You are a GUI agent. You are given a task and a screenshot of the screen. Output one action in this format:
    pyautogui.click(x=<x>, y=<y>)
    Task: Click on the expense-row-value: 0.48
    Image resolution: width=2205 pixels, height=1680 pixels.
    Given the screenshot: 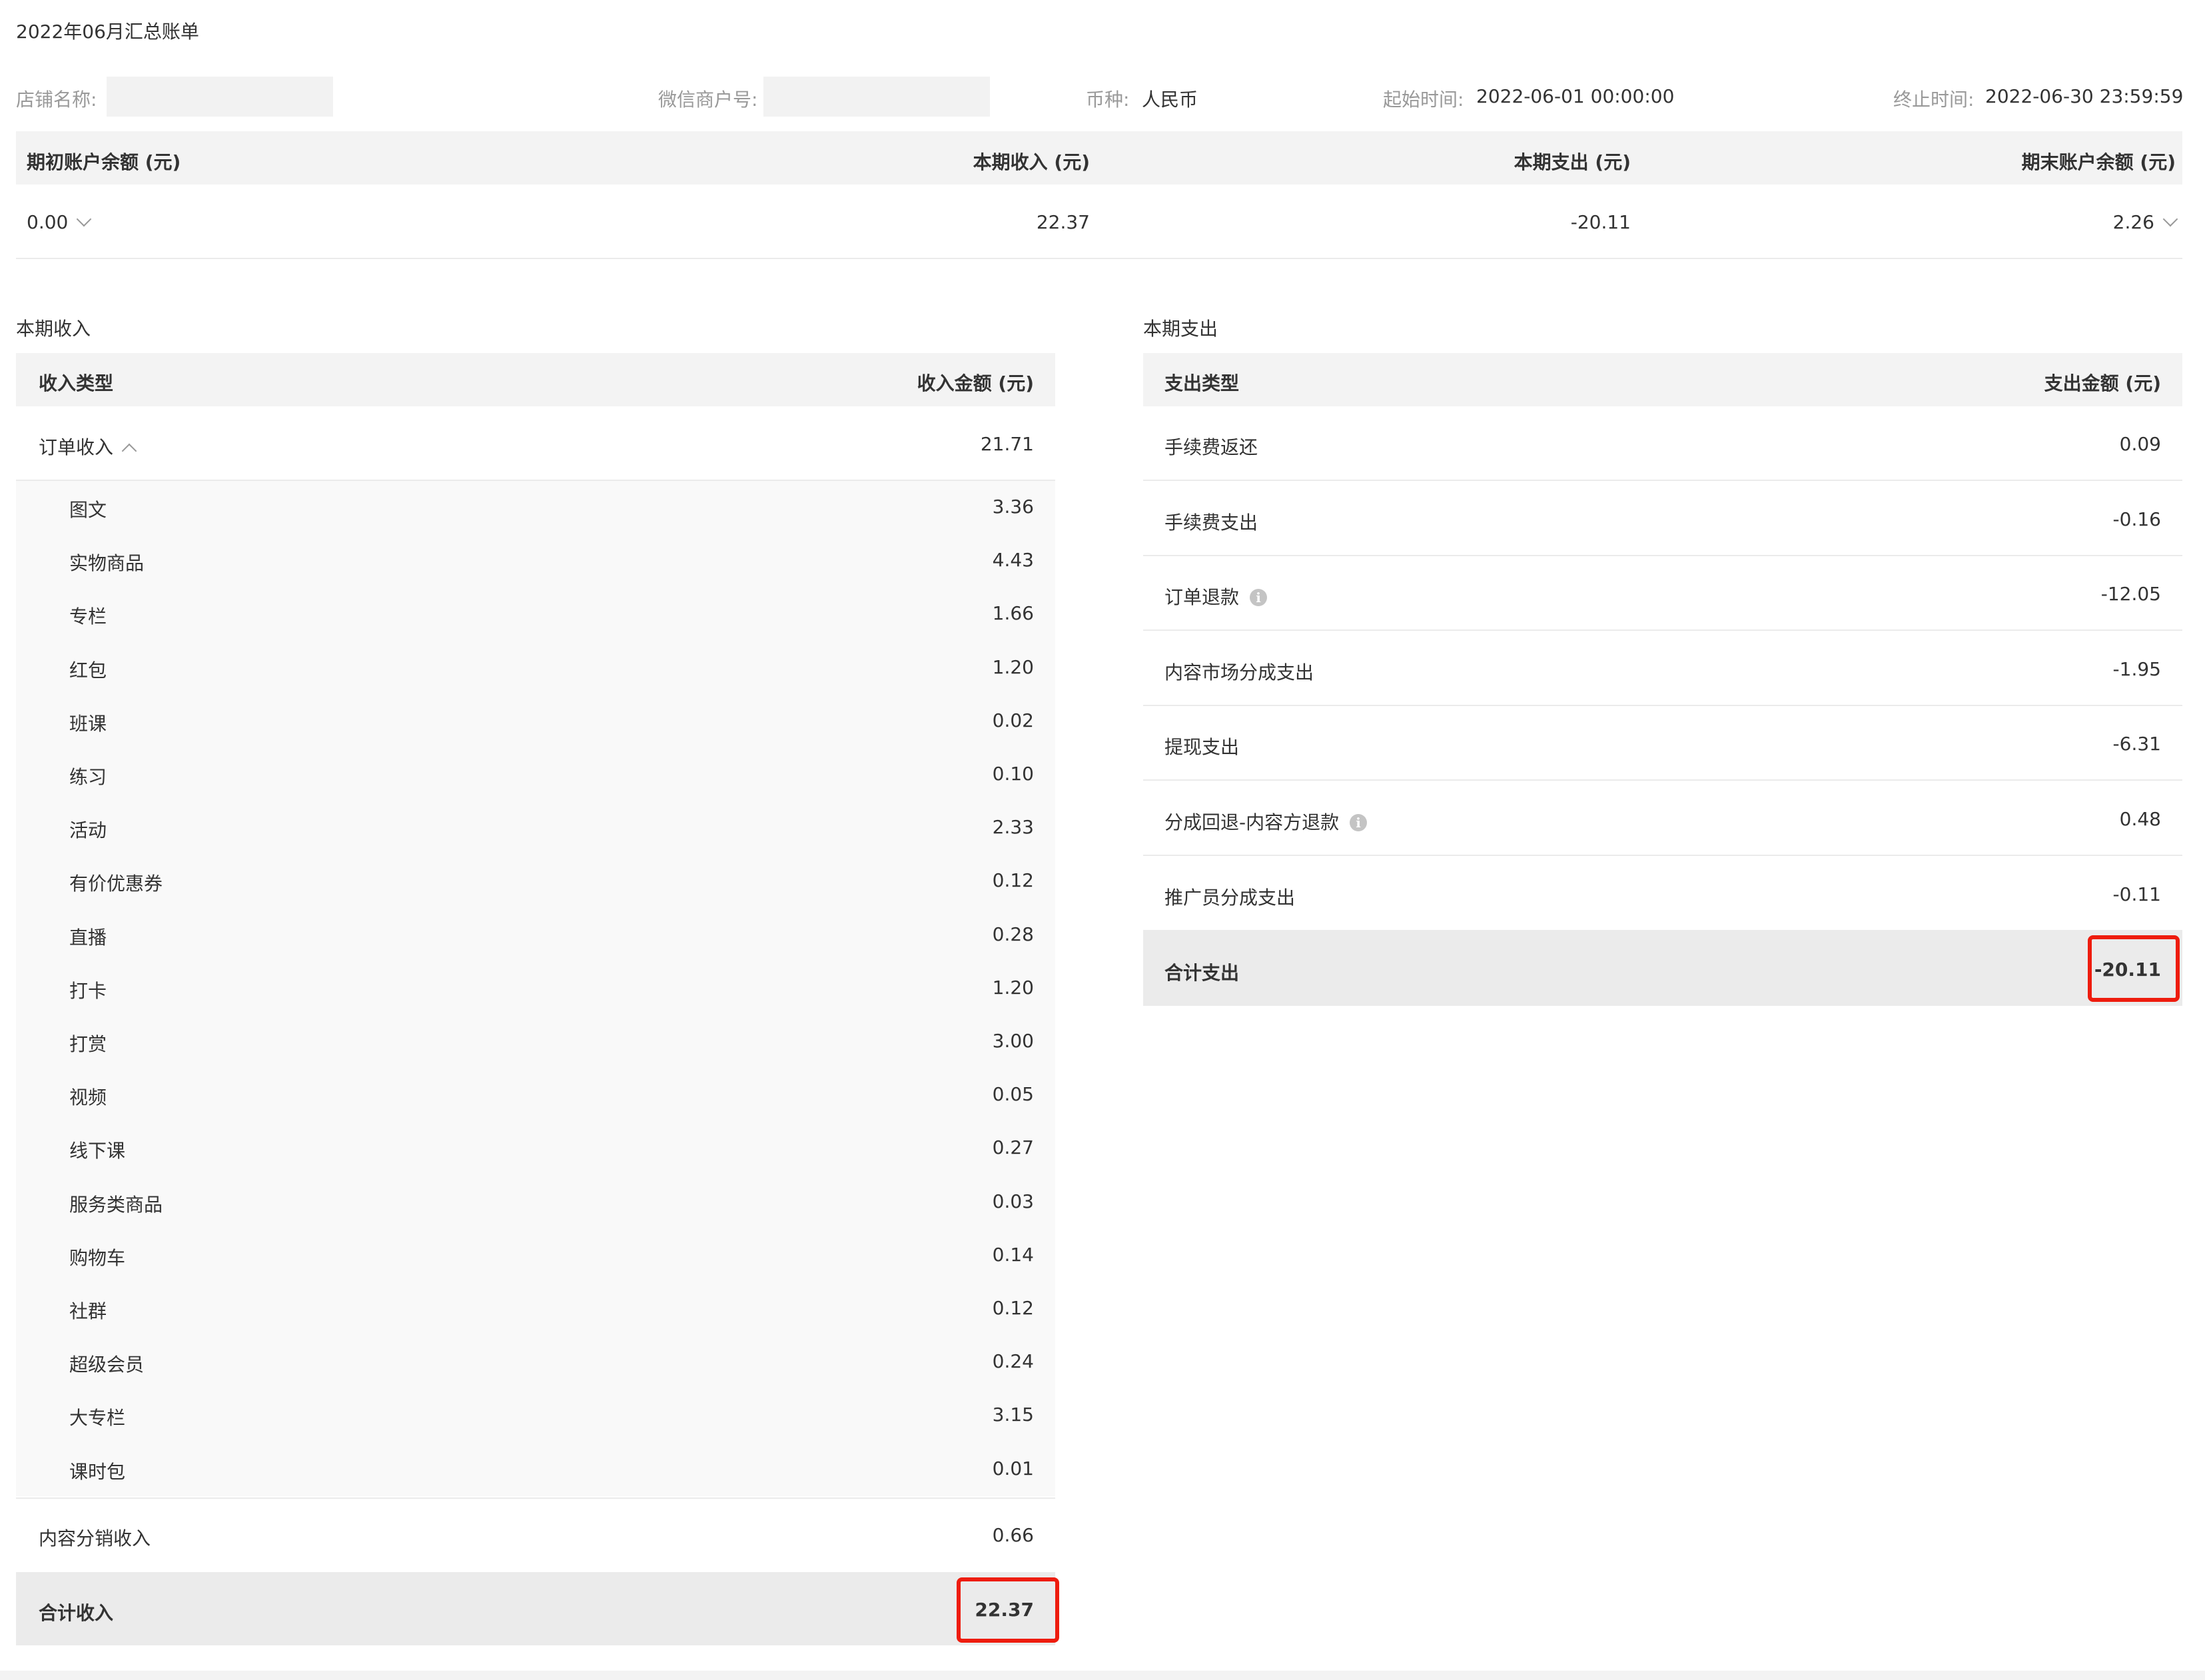 What is the action you would take?
    pyautogui.click(x=2140, y=819)
    